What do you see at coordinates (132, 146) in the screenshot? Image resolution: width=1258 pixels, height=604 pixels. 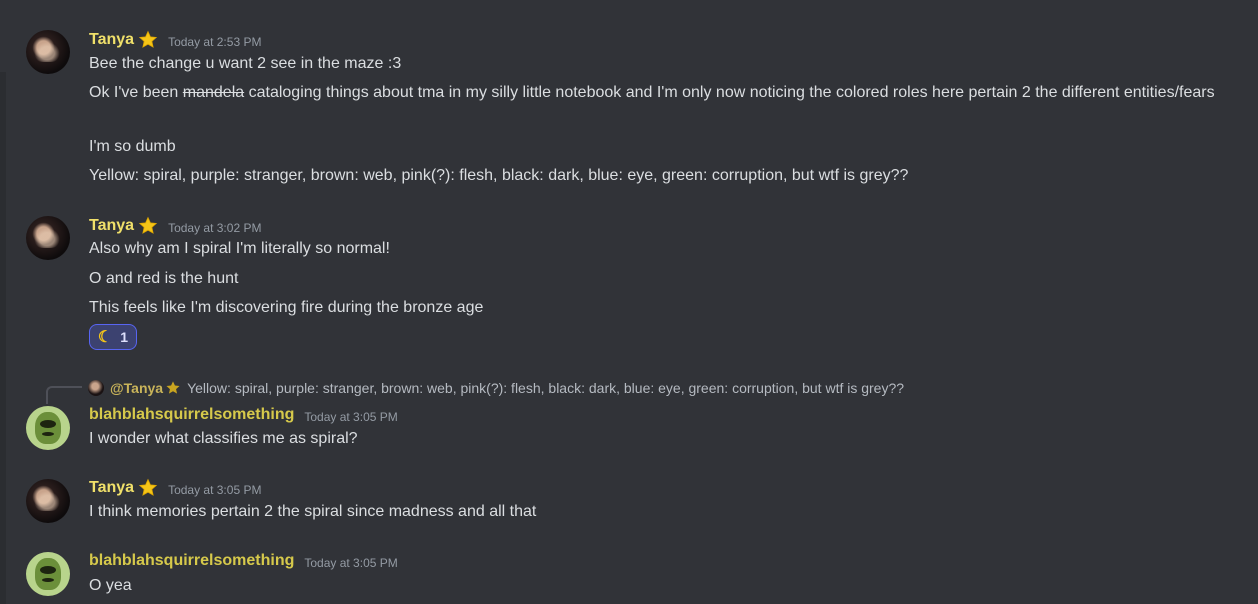 I see `message-text: I'm so dumb` at bounding box center [132, 146].